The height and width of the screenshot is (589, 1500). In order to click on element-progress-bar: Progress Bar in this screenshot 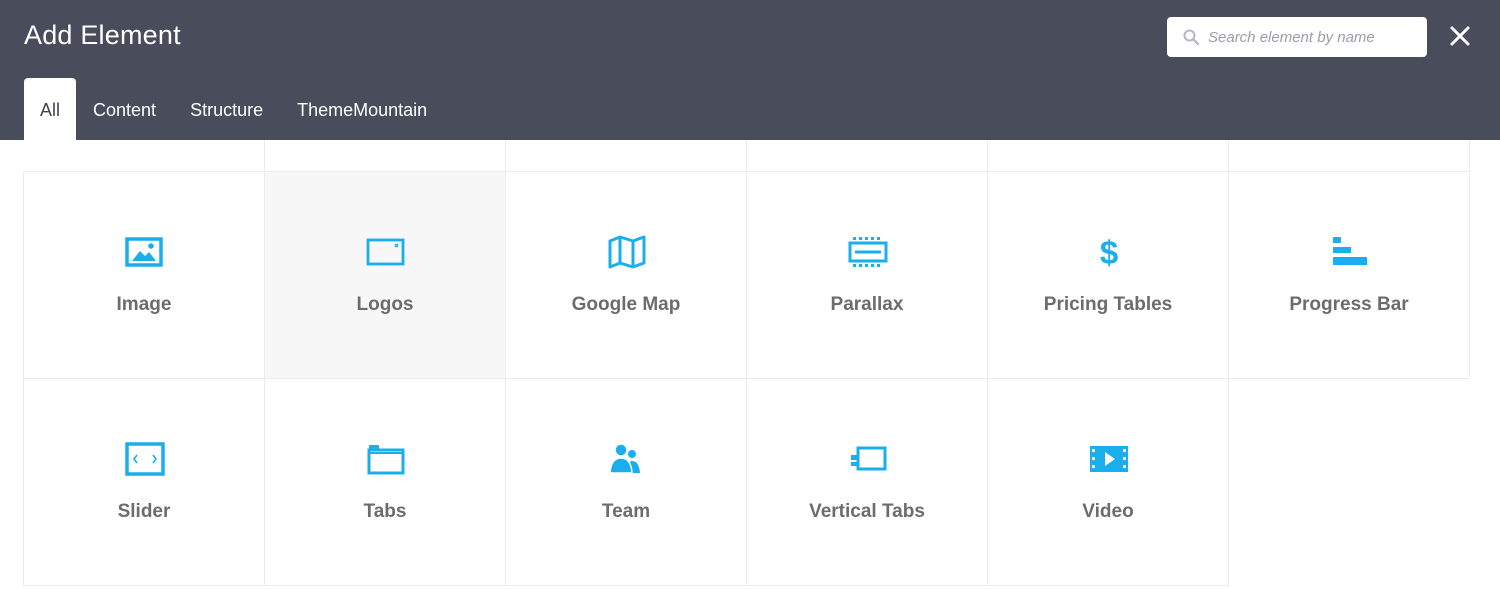, I will do `click(1349, 275)`.